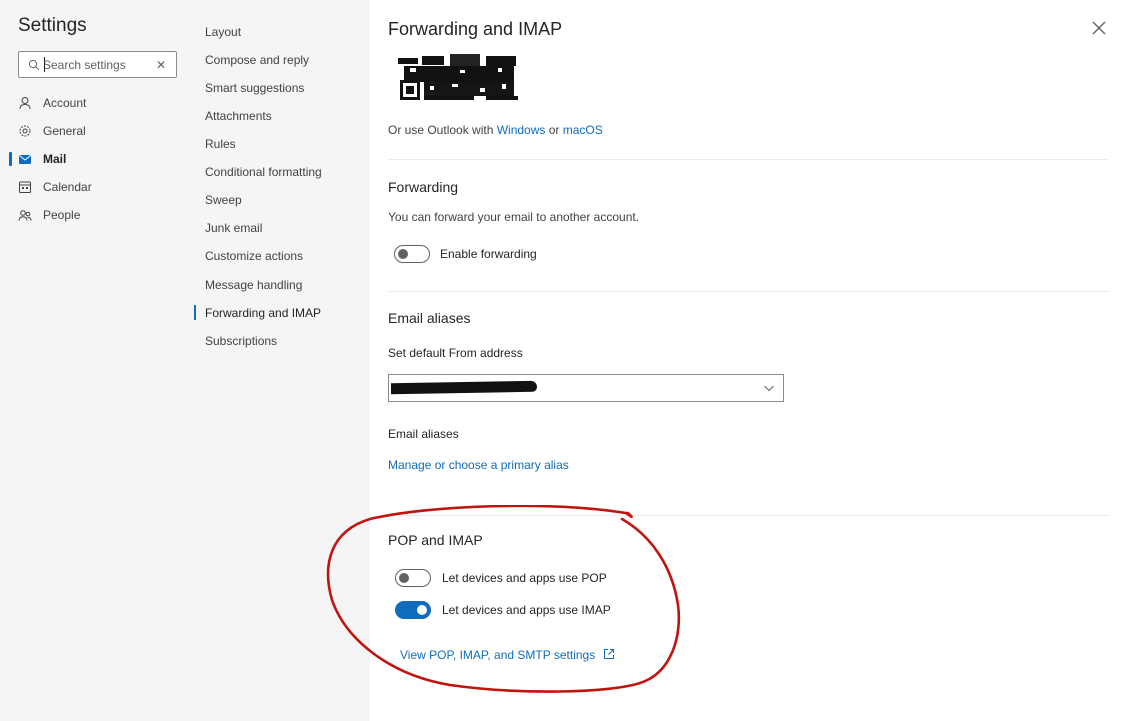 Image resolution: width=1125 pixels, height=721 pixels. Describe the element at coordinates (103, 159) in the screenshot. I see `category-mail: Mail` at that location.